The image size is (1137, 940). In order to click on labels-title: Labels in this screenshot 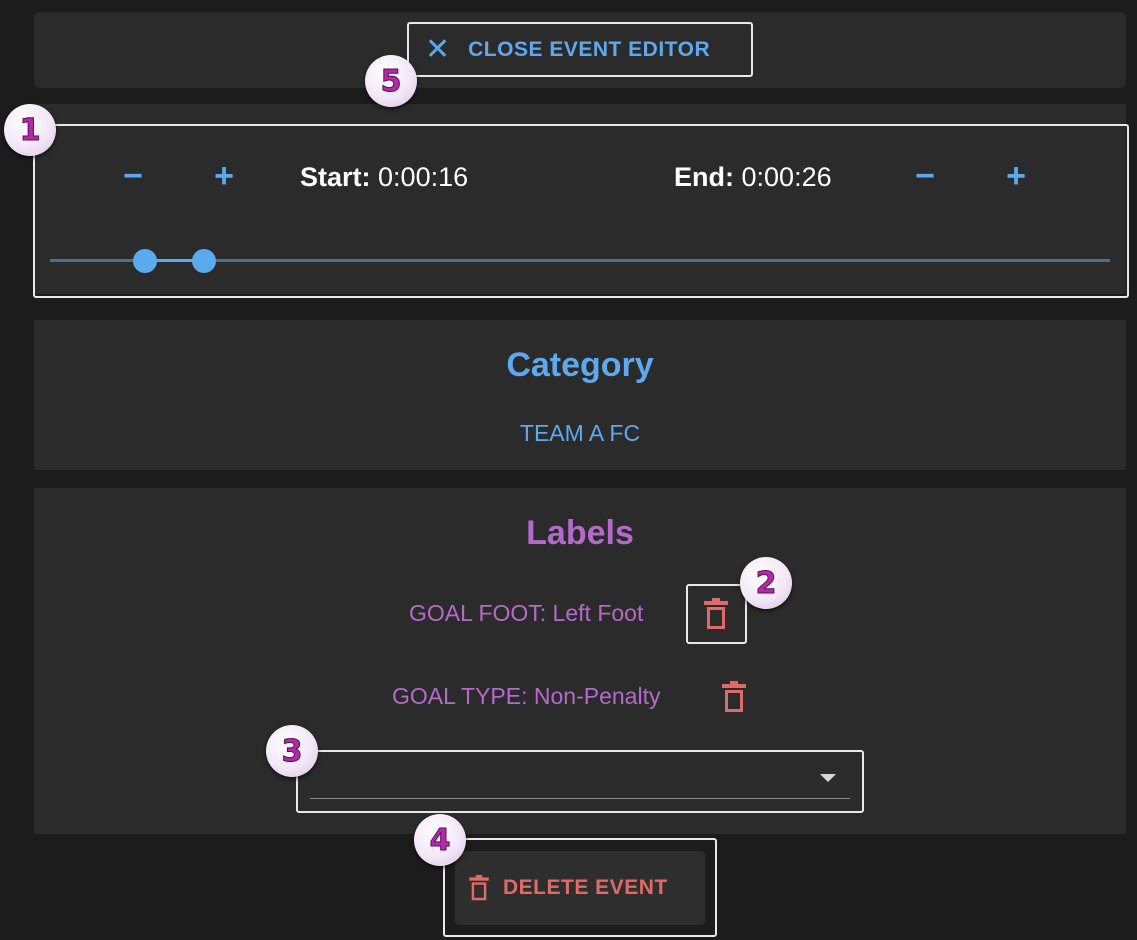, I will do `click(580, 533)`.